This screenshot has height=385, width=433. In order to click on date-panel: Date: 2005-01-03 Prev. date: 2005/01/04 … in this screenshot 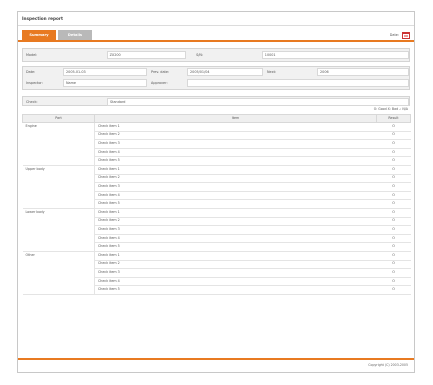, I will do `click(216, 78)`.